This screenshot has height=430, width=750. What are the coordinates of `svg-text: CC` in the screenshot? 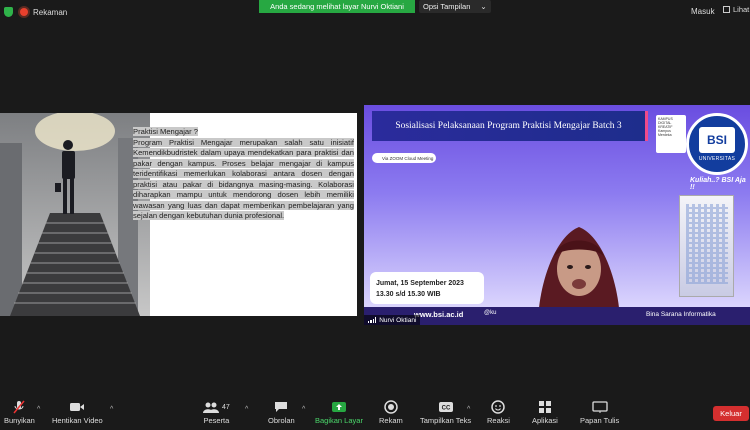 It's located at (445, 409).